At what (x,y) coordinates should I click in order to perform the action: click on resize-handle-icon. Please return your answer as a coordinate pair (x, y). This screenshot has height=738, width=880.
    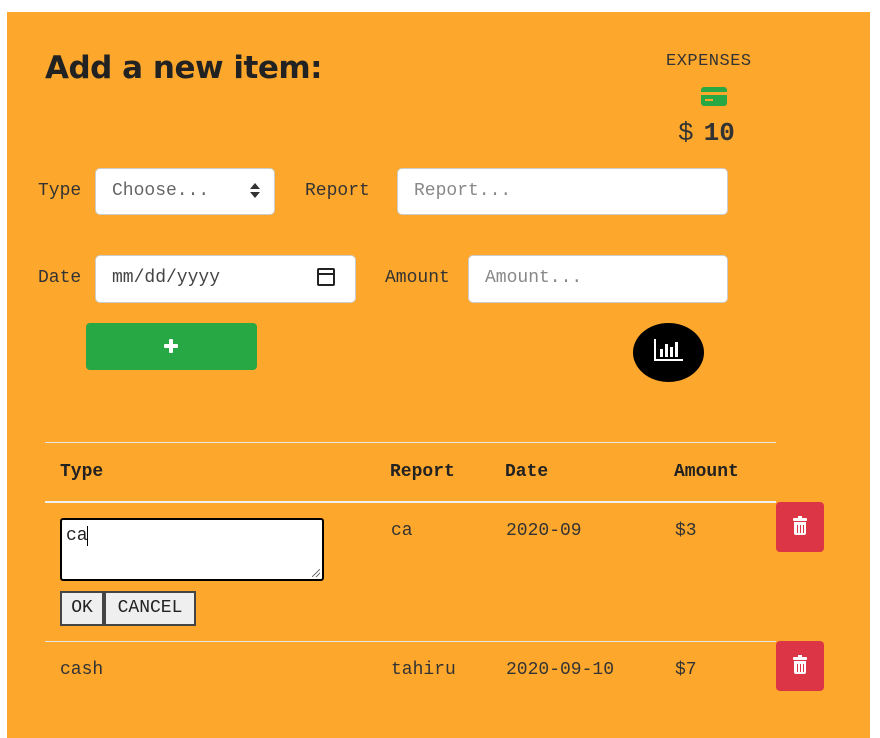
    Looking at the image, I should click on (316, 573).